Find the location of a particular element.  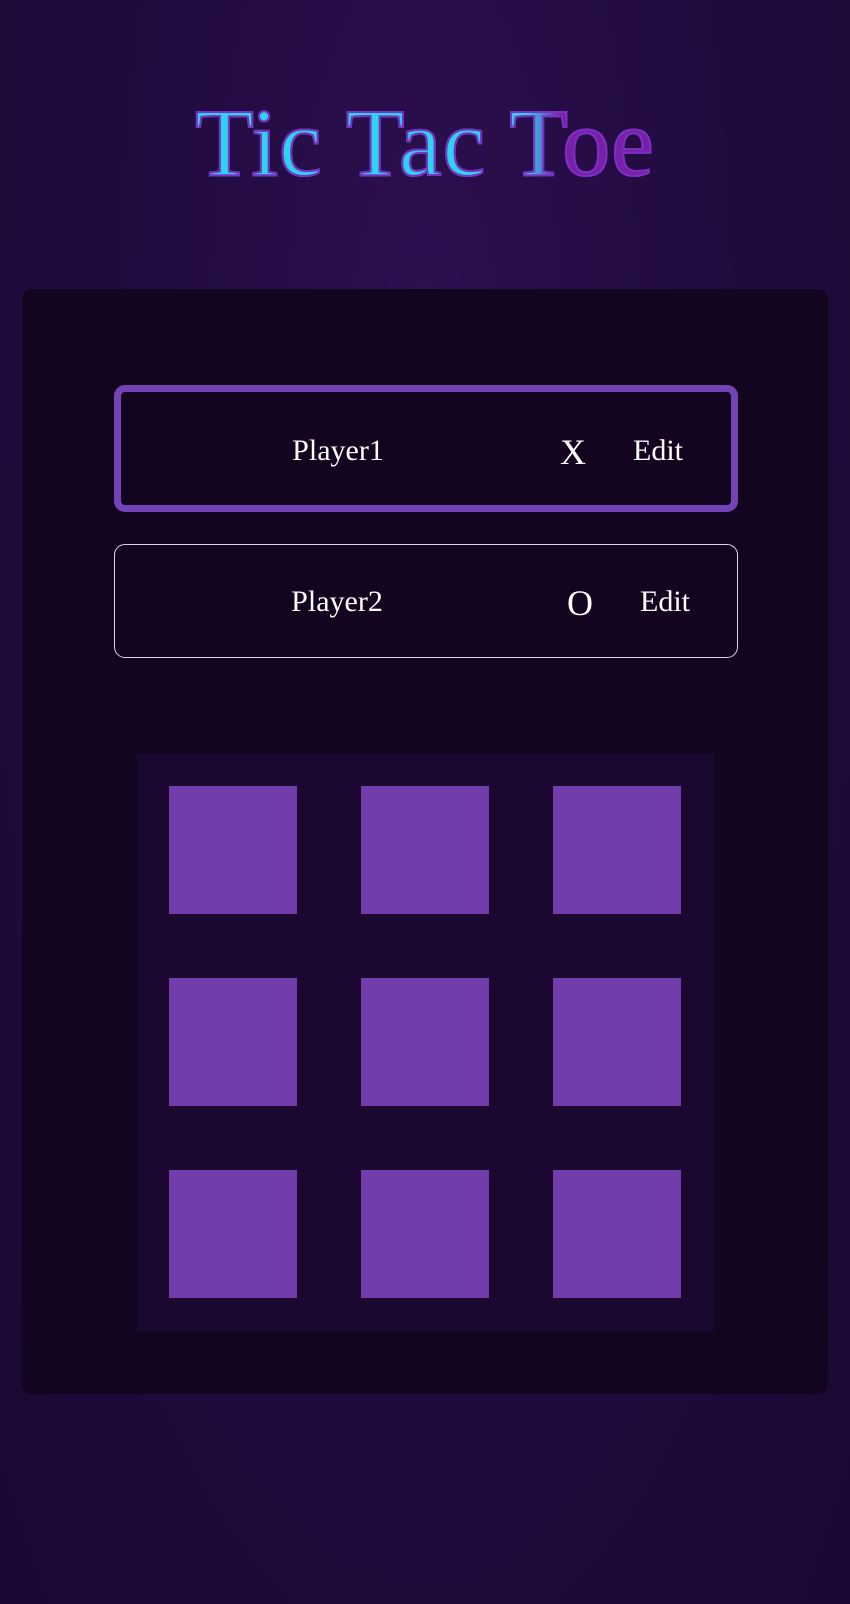

player-card-2: Player2 O Edit is located at coordinates (426, 601).